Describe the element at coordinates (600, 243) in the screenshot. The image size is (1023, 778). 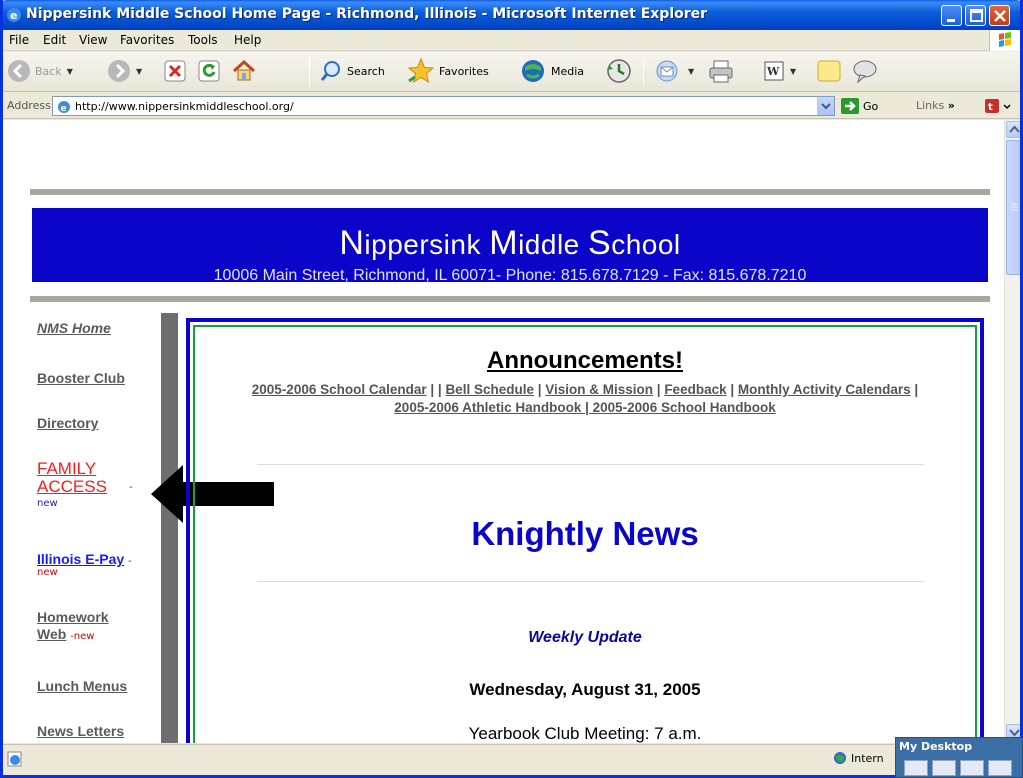
I see `school-name-initial-s: S` at that location.